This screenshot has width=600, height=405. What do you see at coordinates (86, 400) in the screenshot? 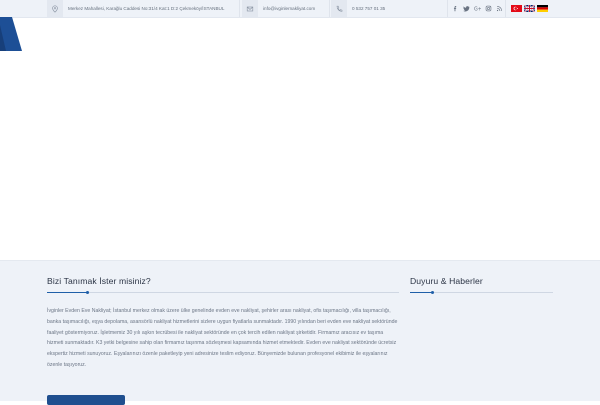
I see `read-more-button` at bounding box center [86, 400].